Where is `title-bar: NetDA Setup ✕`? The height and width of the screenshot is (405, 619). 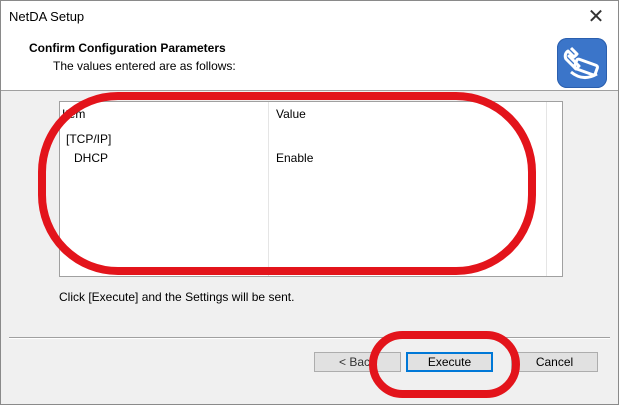
title-bar: NetDA Setup ✕ is located at coordinates (309, 16).